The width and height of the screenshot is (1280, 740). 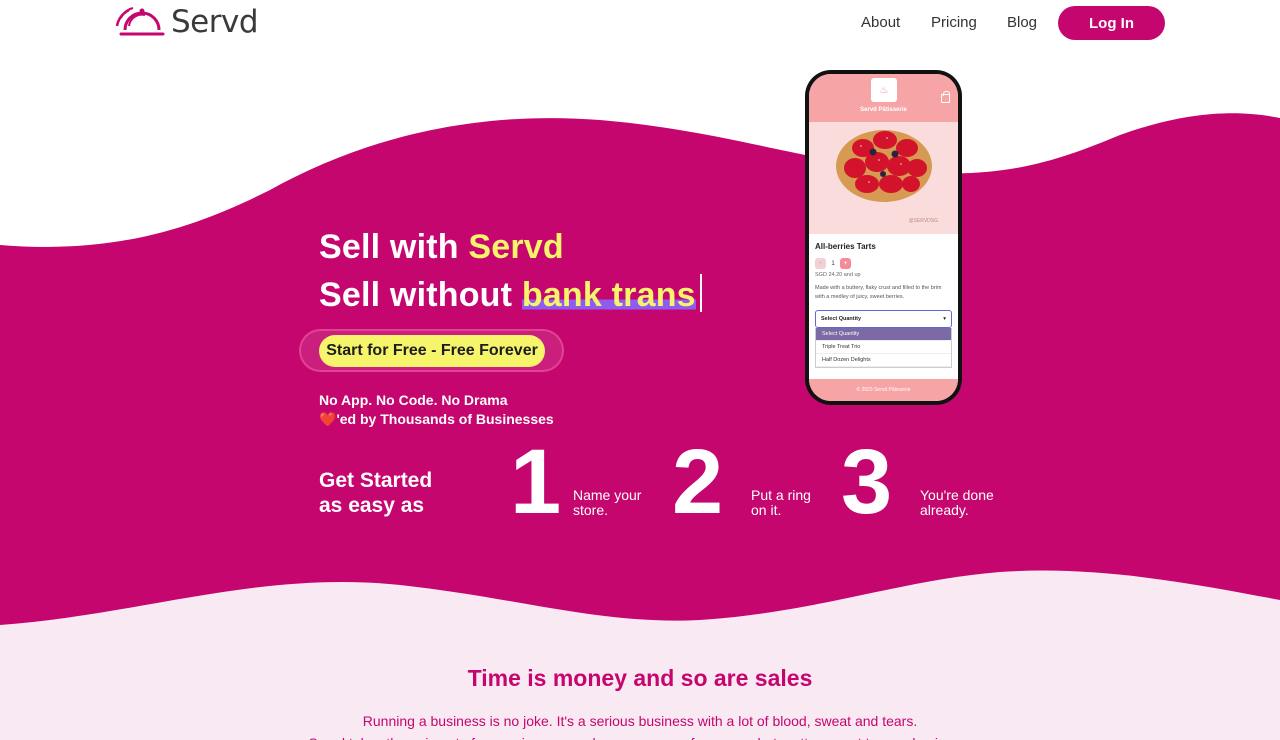 I want to click on step-label-line: Put a ring, so click(x=781, y=495).